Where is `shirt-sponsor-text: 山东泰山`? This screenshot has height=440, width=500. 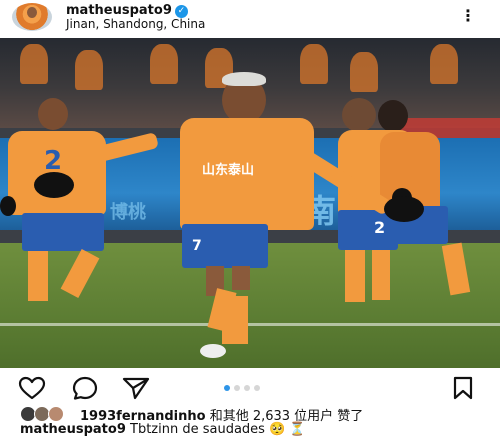 shirt-sponsor-text: 山东泰山 is located at coordinates (228, 170).